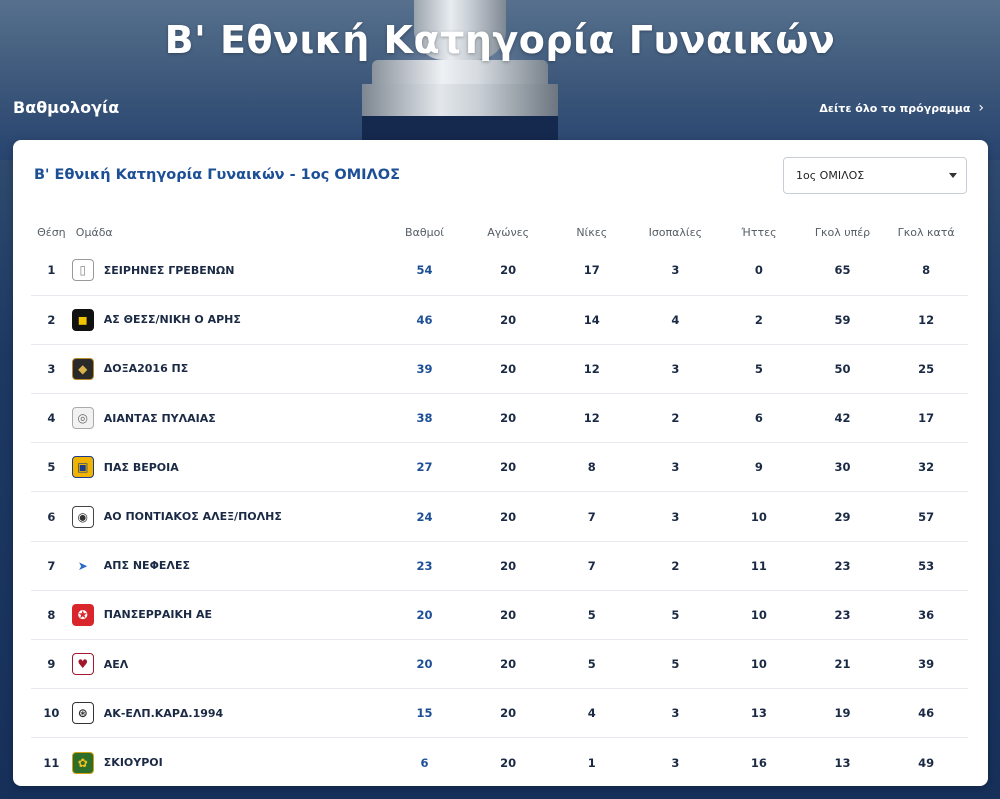  What do you see at coordinates (591, 368) in the screenshot?
I see `wins-cell: 12` at bounding box center [591, 368].